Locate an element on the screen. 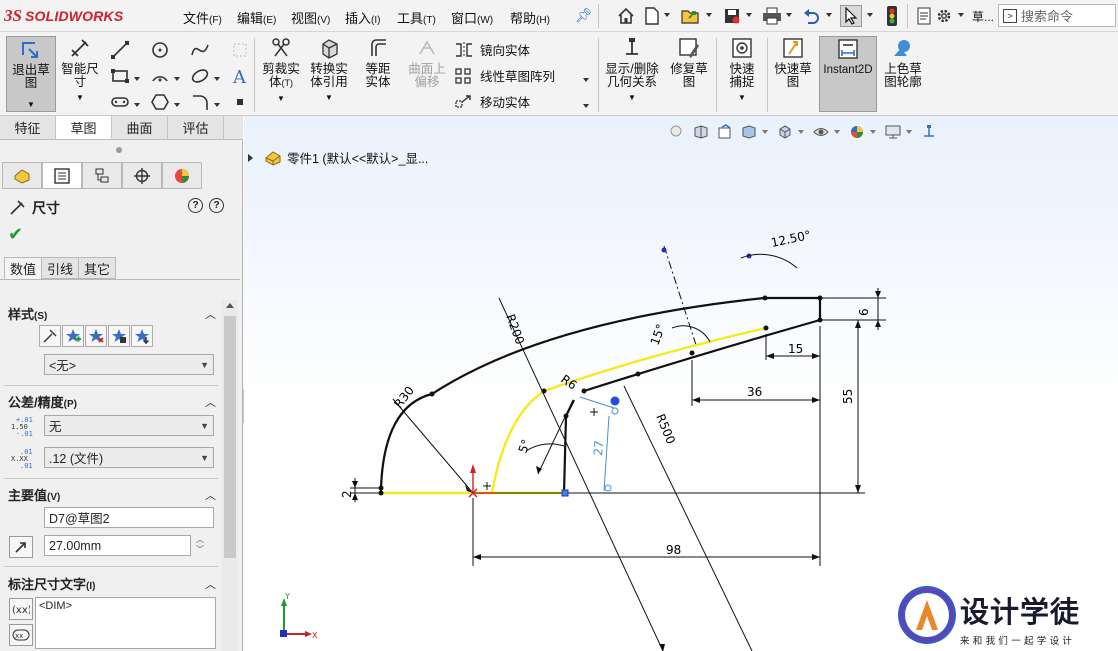 The width and height of the screenshot is (1118, 651). dimension-value-field: 27.00mm is located at coordinates (117, 545).